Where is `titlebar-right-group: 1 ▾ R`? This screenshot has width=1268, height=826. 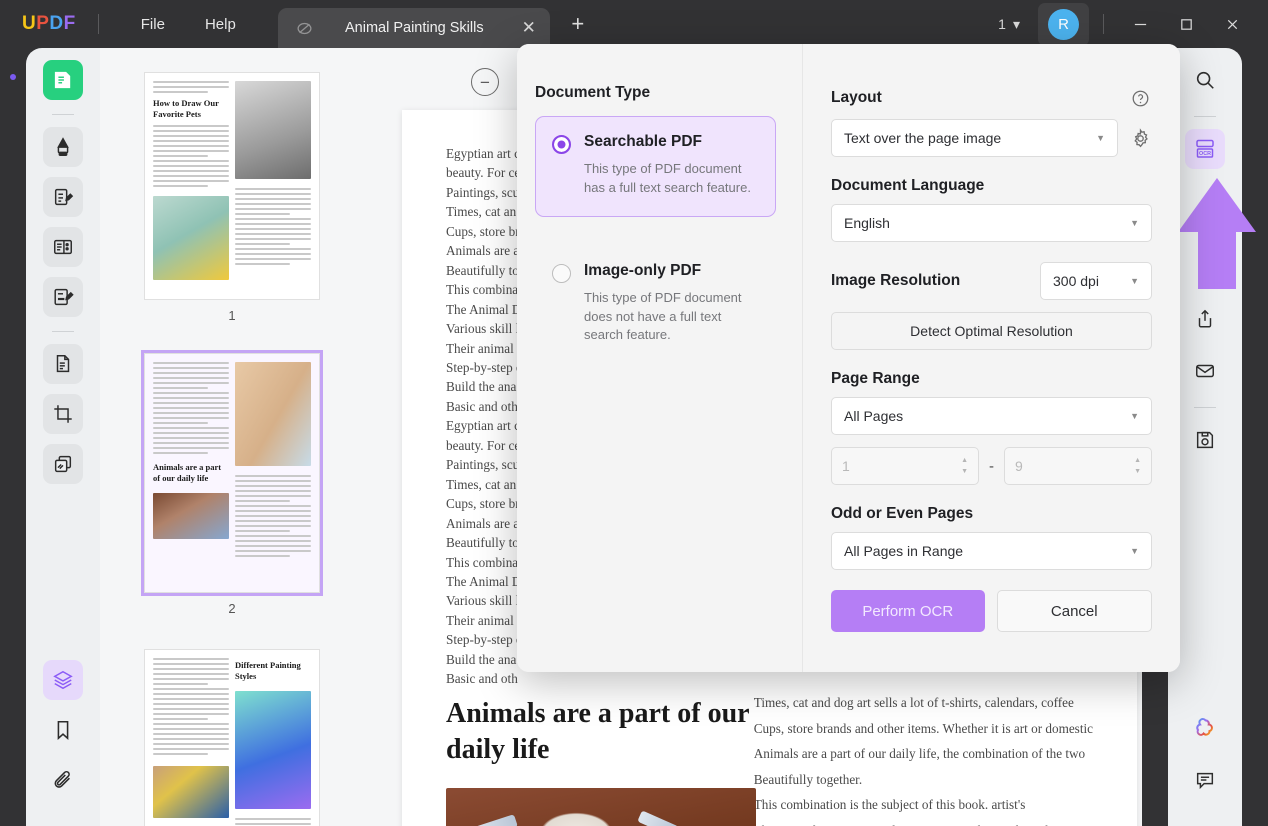
titlebar-right-group: 1 ▾ R is located at coordinates (1128, 24).